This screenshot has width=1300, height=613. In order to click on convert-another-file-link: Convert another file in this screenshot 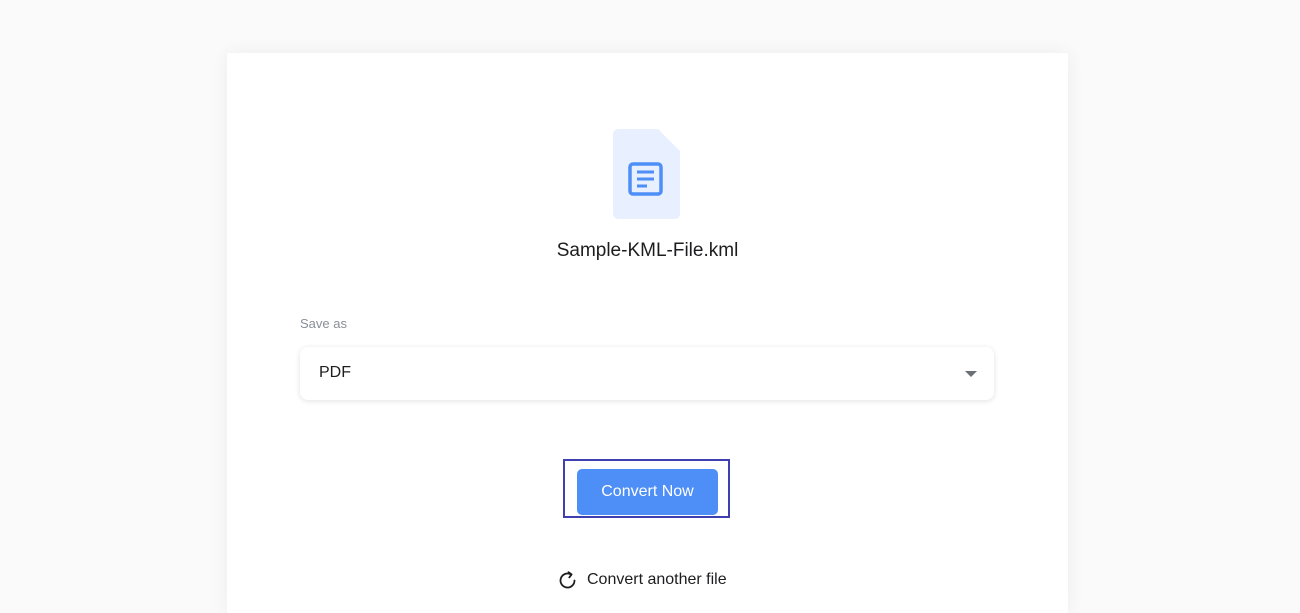, I will do `click(642, 580)`.